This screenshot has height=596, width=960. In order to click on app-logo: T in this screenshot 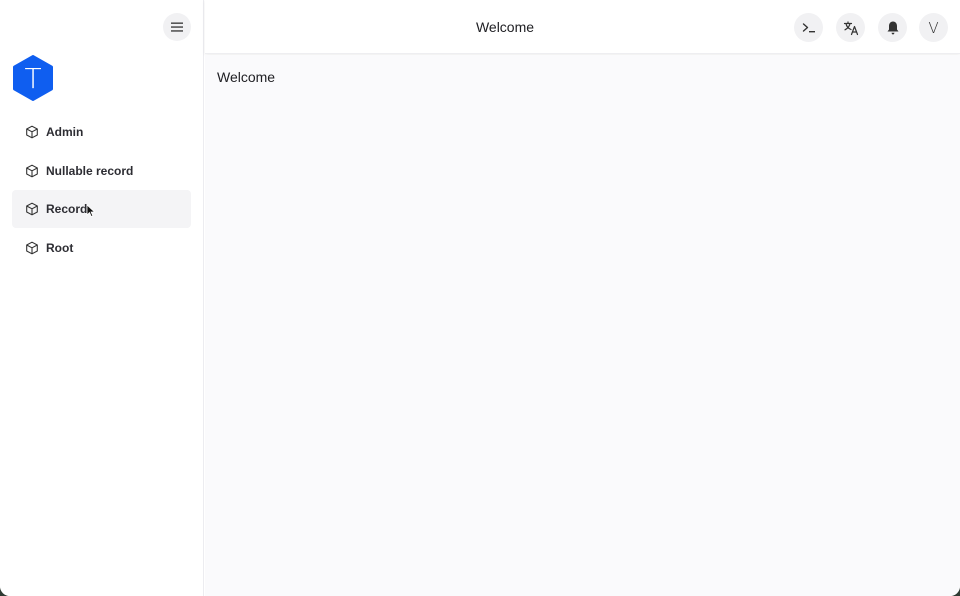, I will do `click(33, 78)`.